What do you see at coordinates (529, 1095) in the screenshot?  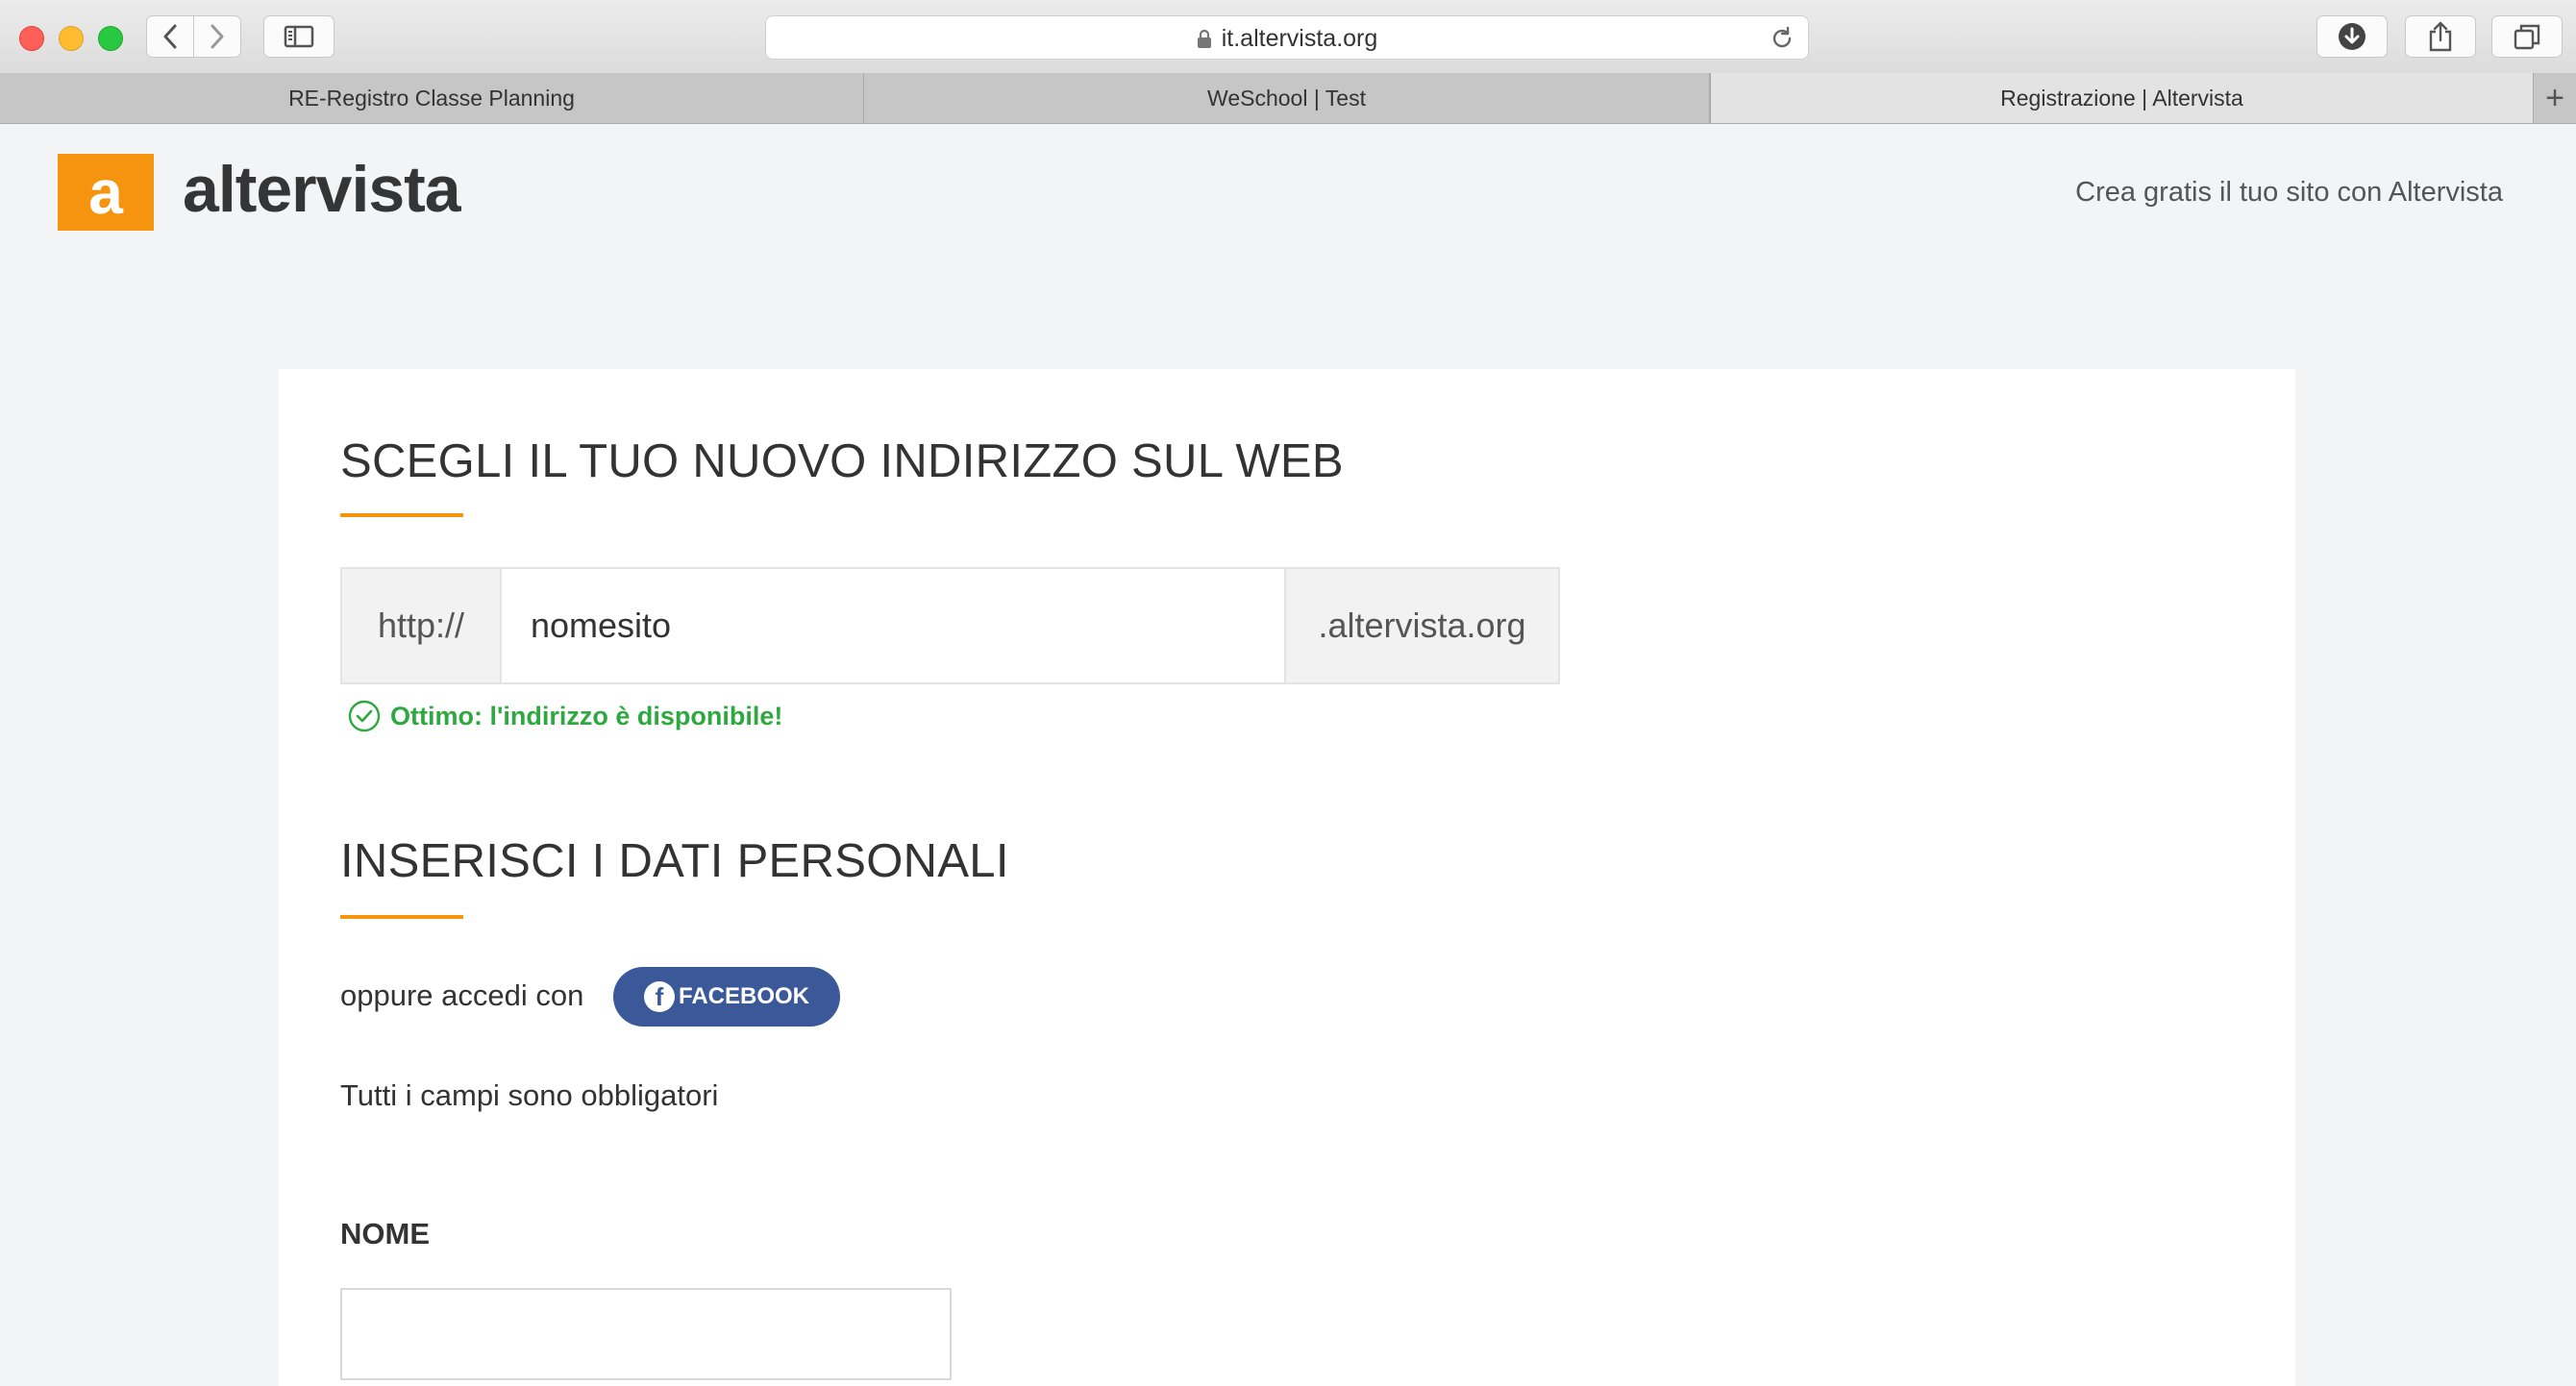 I see `required-fields-note: Tutti i campi sono obbligatori` at bounding box center [529, 1095].